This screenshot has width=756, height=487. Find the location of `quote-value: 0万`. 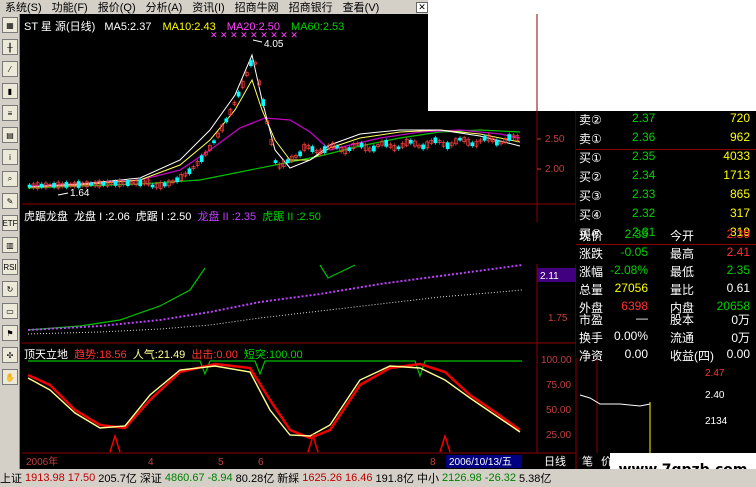

quote-value: 0万 is located at coordinates (740, 338).